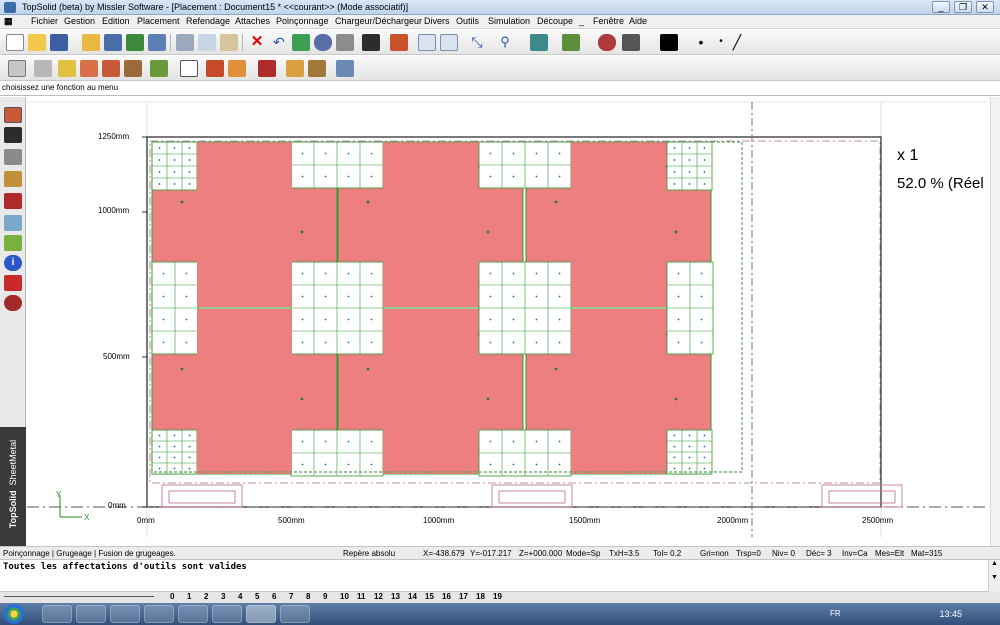 This screenshot has width=1000, height=625. What do you see at coordinates (361, 596) in the screenshot?
I see `layer-11-button: 11` at bounding box center [361, 596].